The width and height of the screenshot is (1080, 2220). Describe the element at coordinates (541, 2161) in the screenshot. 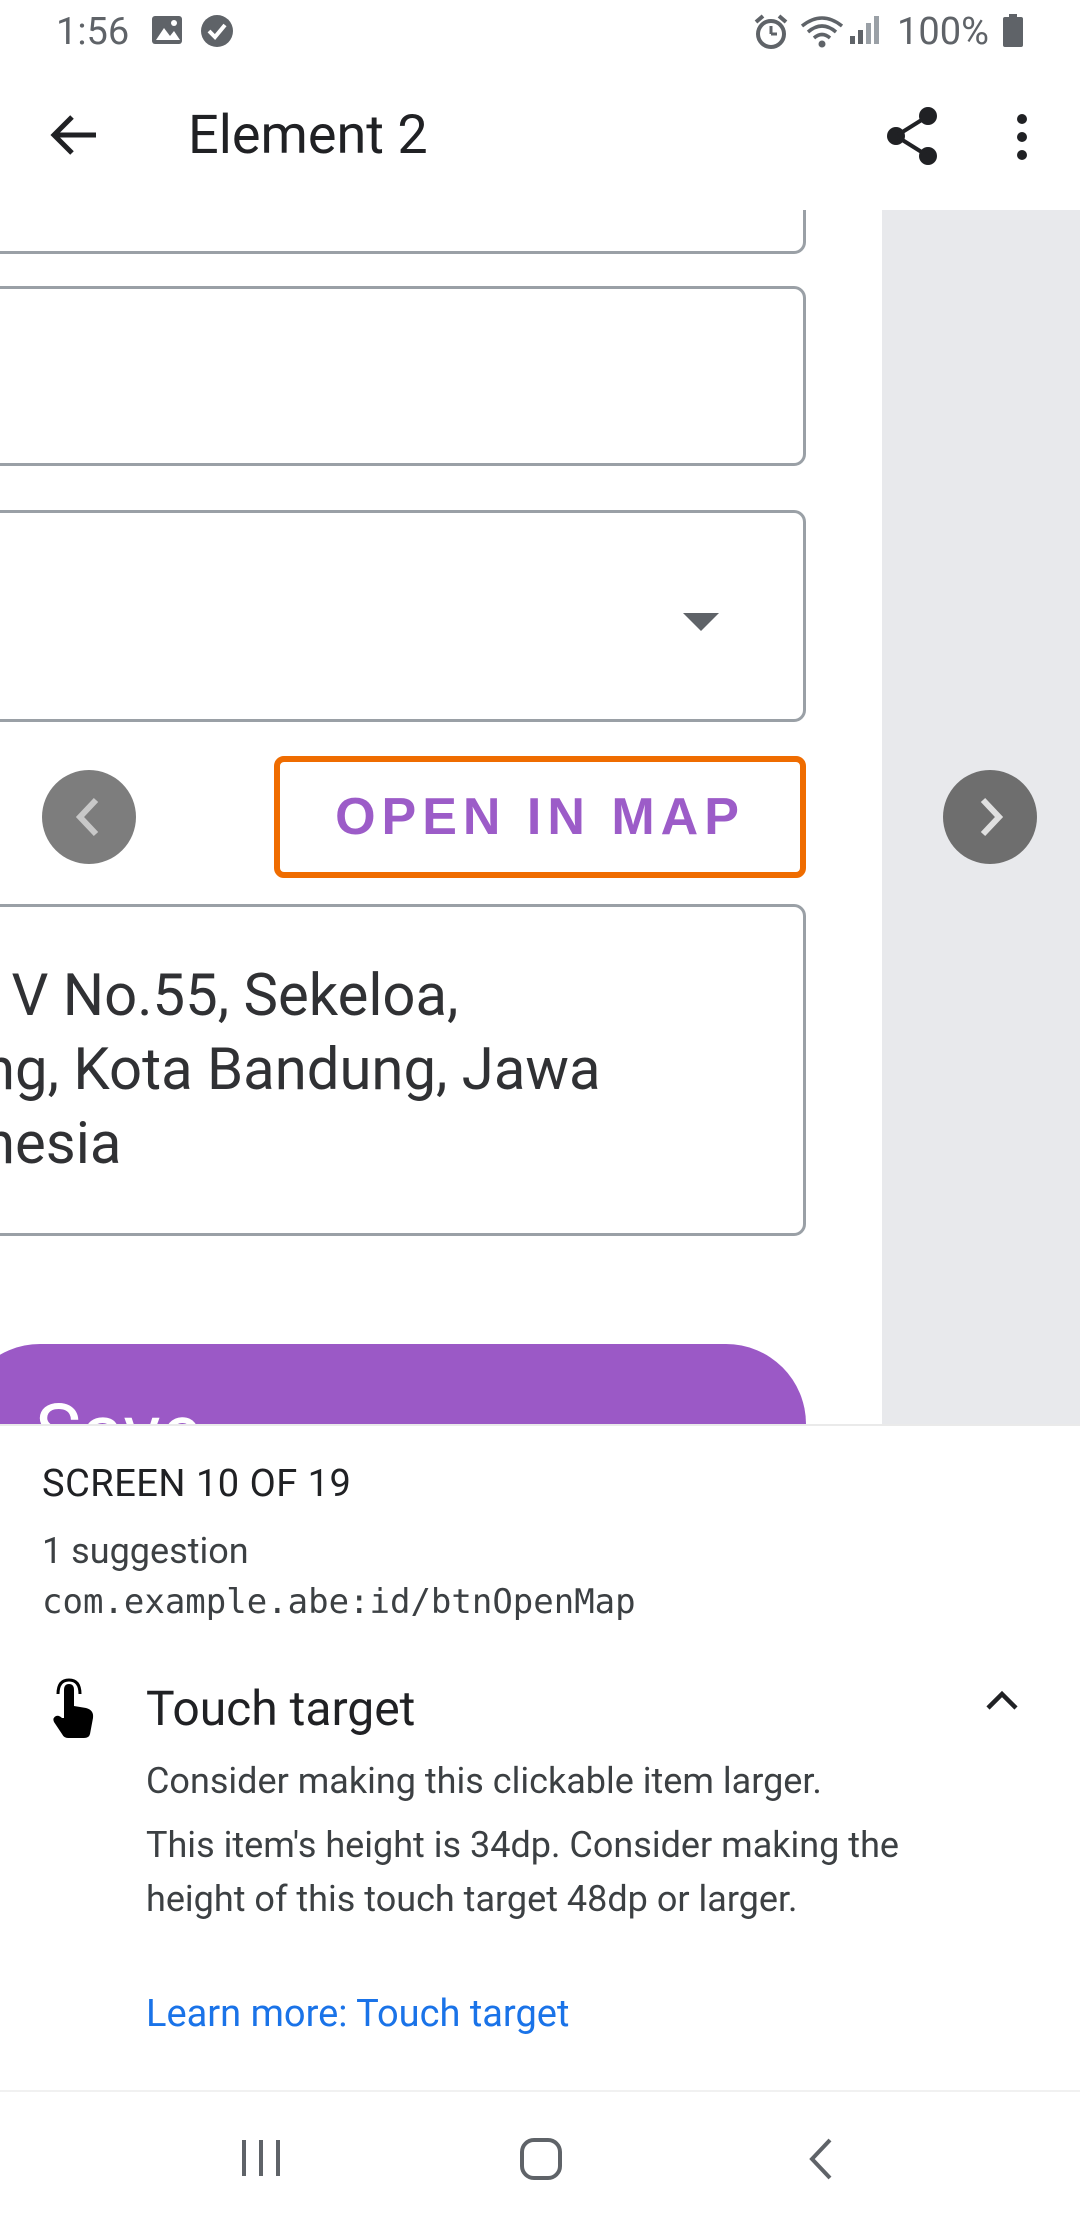

I see `home-icon` at that location.